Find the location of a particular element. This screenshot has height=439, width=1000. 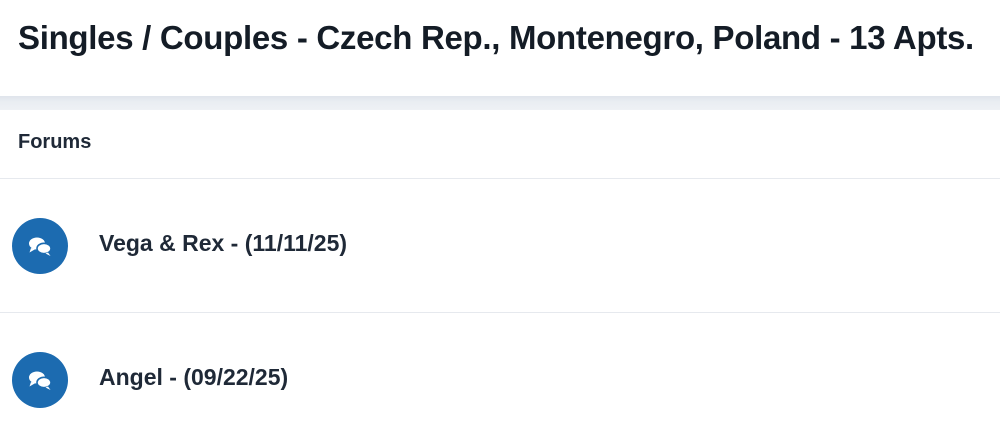

section-title: Forums is located at coordinates (55, 142).